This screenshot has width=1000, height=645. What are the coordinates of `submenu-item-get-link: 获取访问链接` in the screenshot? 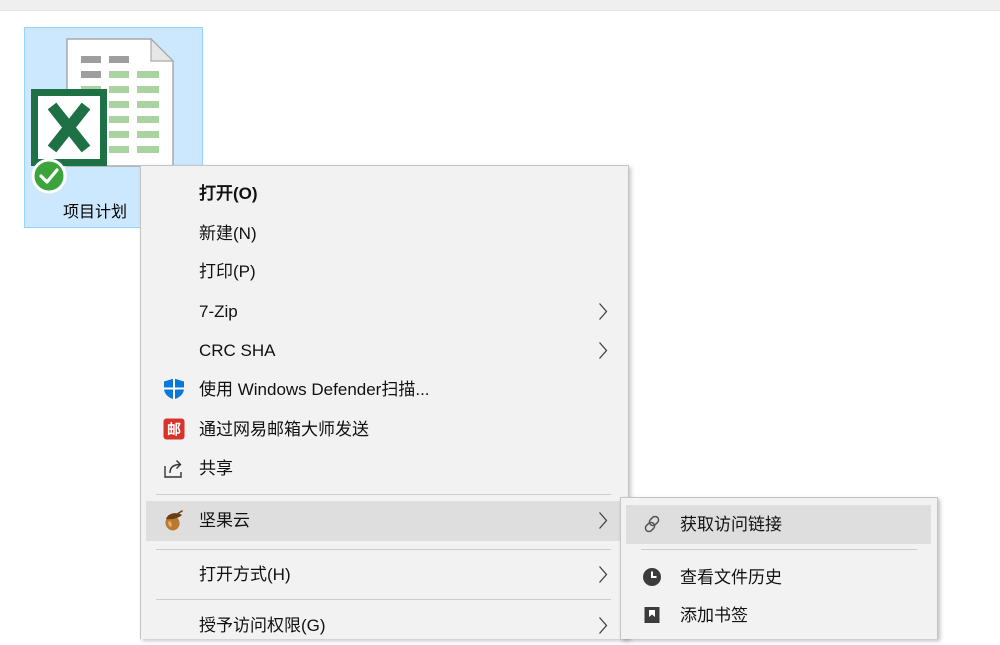 It's located at (778, 524).